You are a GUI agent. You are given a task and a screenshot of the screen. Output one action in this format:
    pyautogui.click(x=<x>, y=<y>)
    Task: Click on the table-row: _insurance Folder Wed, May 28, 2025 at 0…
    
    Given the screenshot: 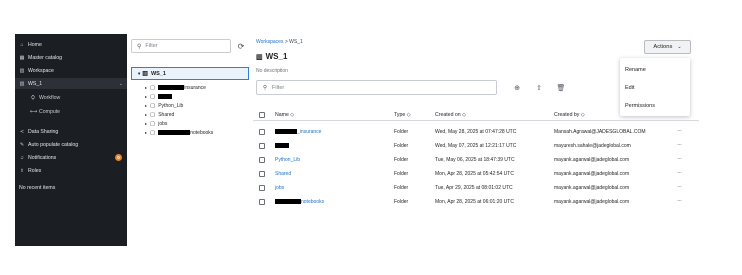 What is the action you would take?
    pyautogui.click(x=476, y=133)
    